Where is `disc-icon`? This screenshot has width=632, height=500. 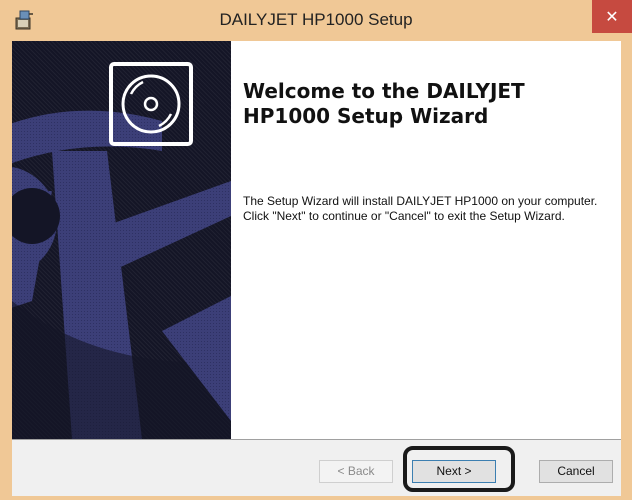
disc-icon is located at coordinates (151, 104).